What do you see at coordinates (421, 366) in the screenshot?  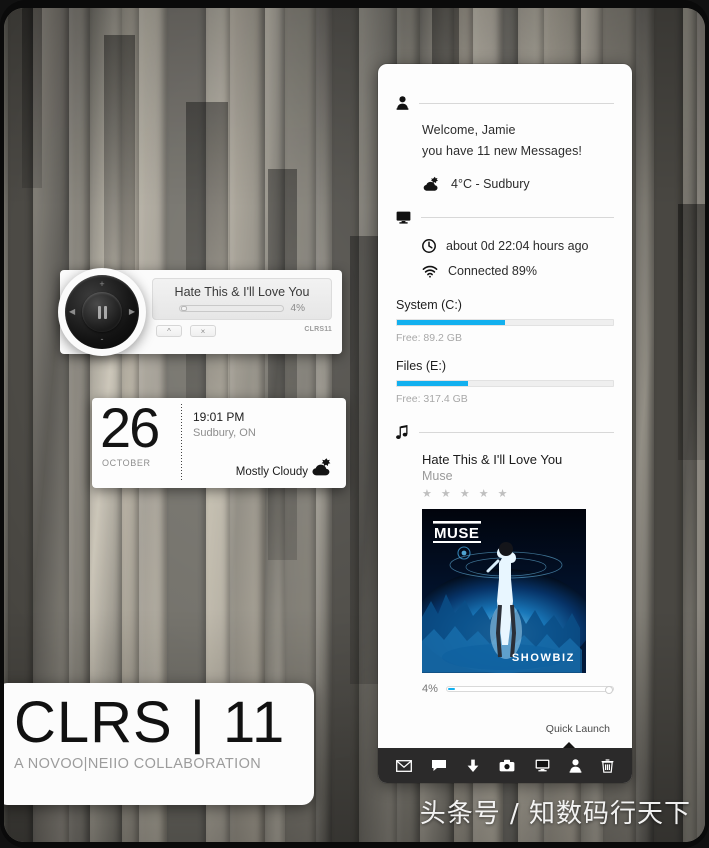 I see `drive-label: Files (E:)` at bounding box center [421, 366].